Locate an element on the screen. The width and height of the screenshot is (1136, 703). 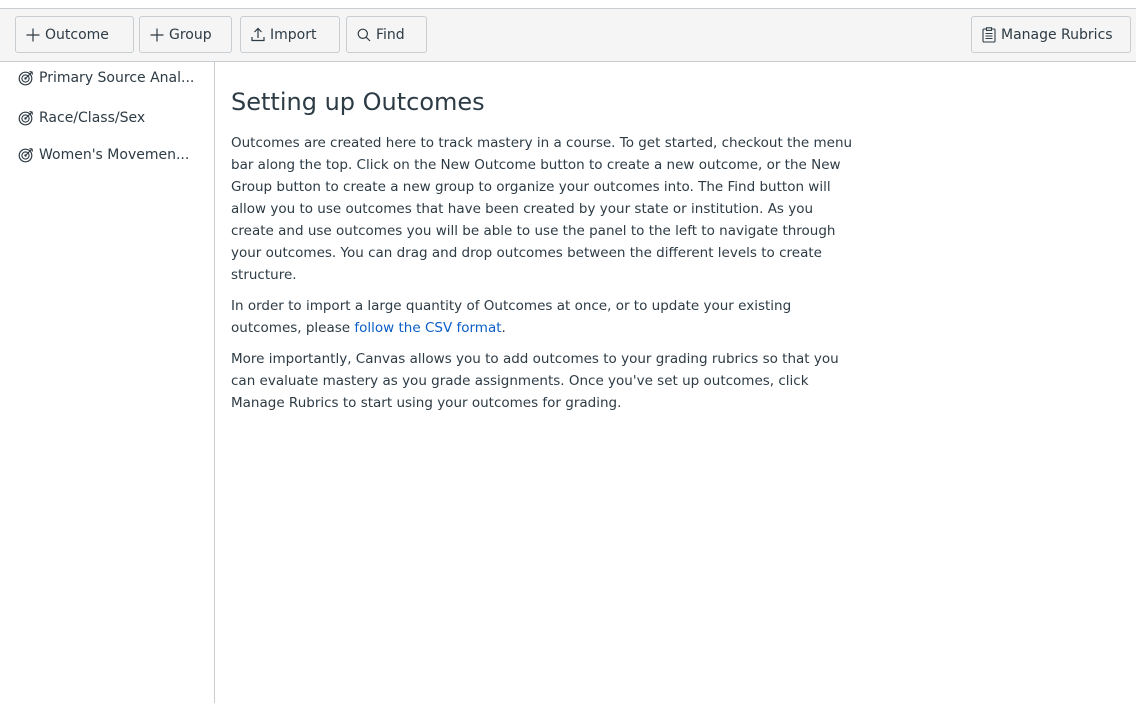
sidebar-item-race-class-sex: Race/Class/Sex is located at coordinates (113, 118).